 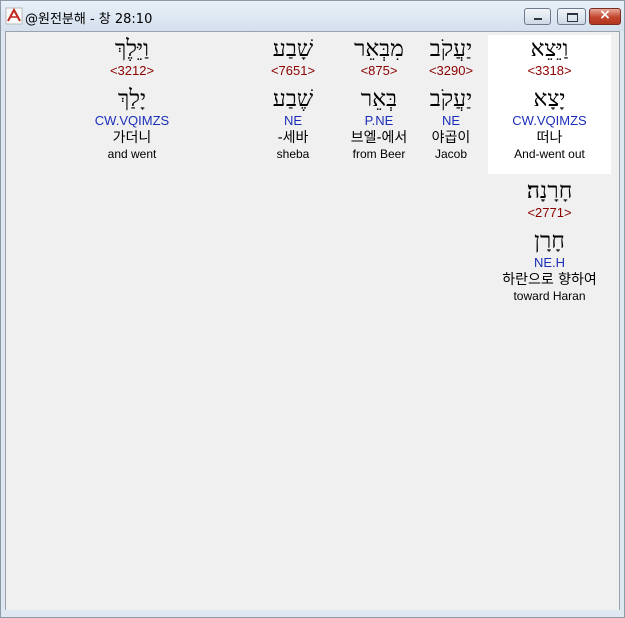 What do you see at coordinates (538, 19) in the screenshot?
I see `minimize-icon` at bounding box center [538, 19].